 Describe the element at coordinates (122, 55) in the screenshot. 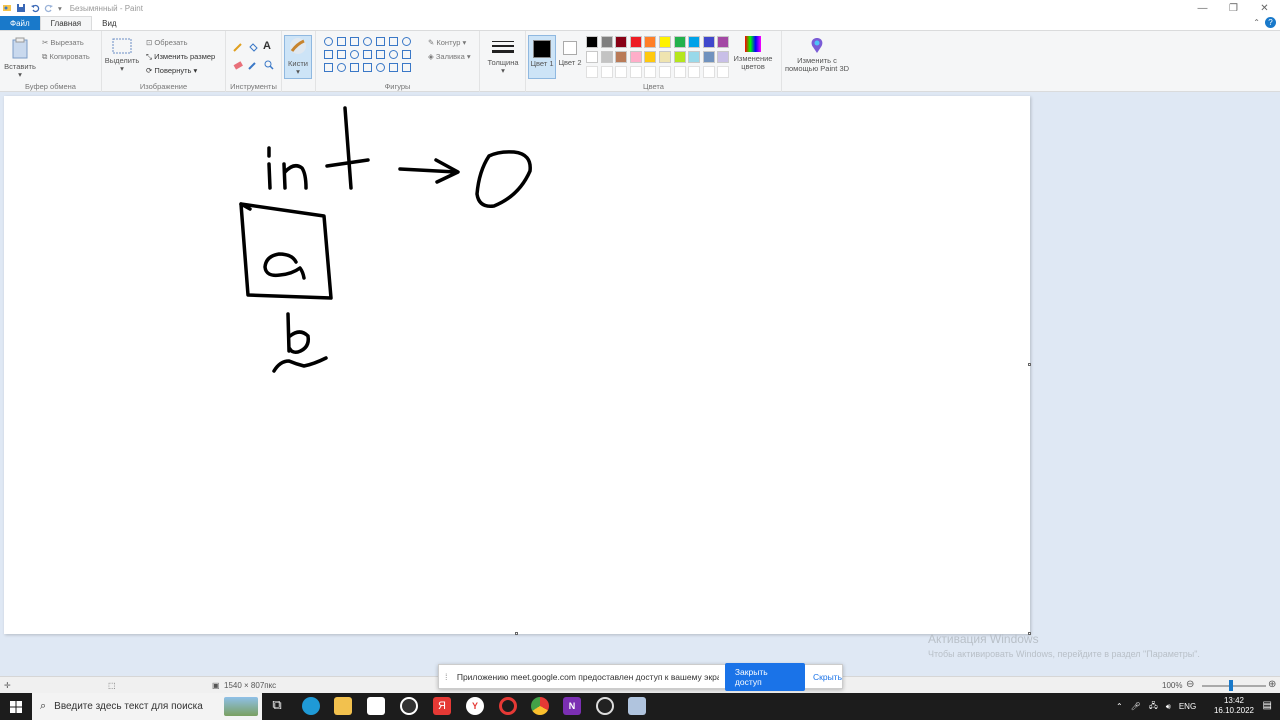

I see `select-button: Выделить ▾` at that location.